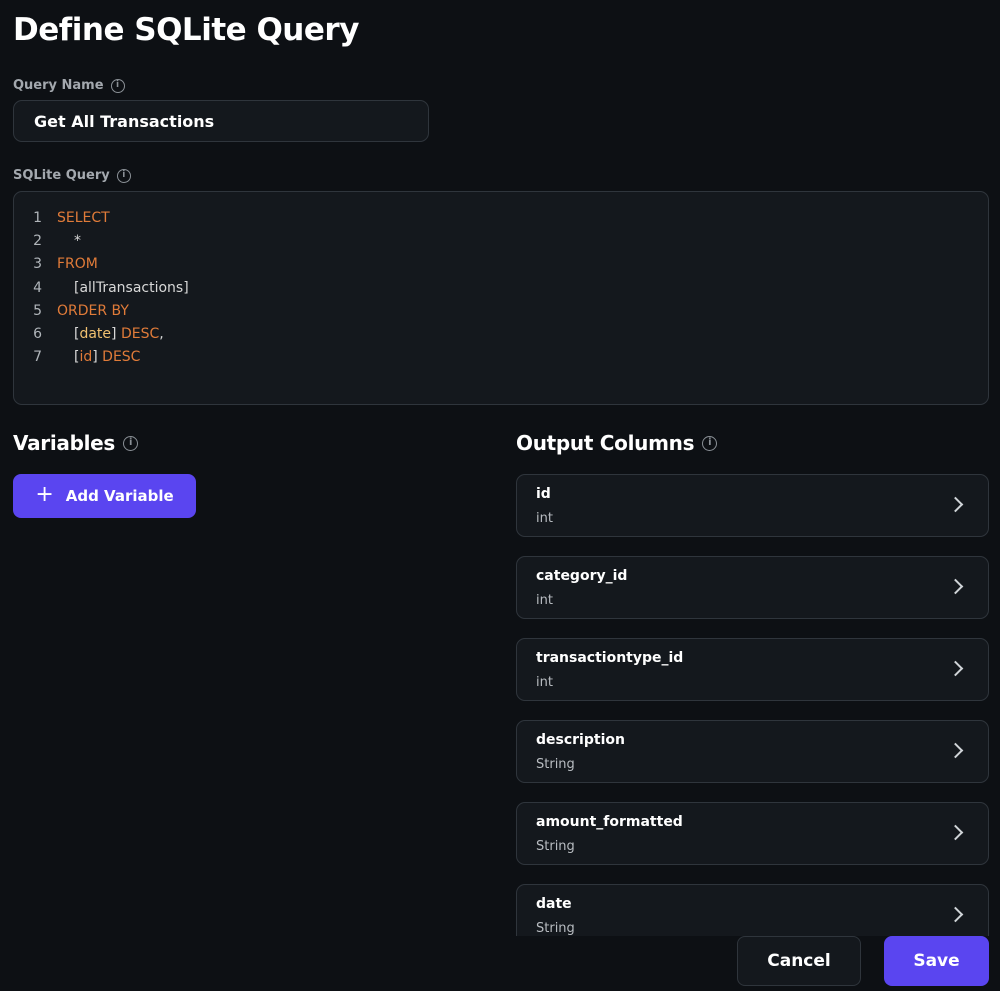  I want to click on sql-keyword: ORDER BY, so click(93, 310).